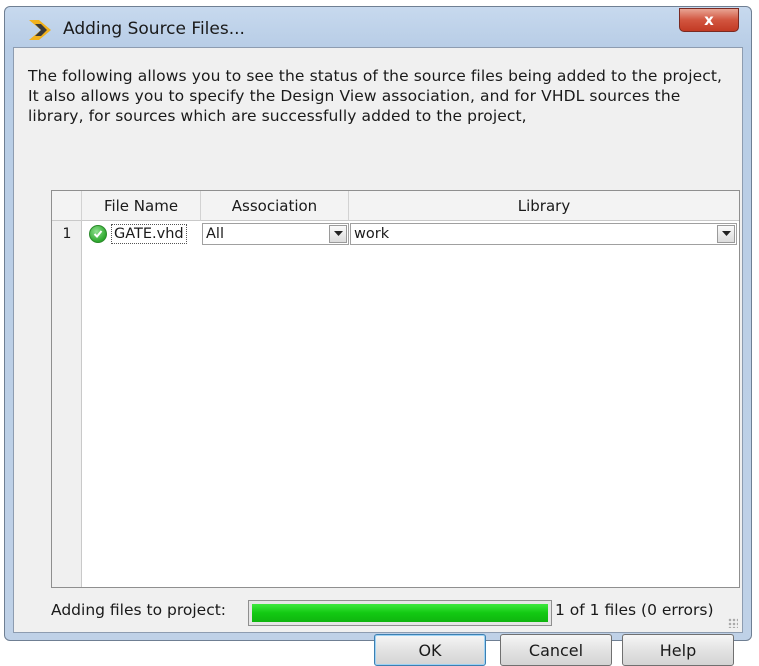  I want to click on library-value: work, so click(372, 234).